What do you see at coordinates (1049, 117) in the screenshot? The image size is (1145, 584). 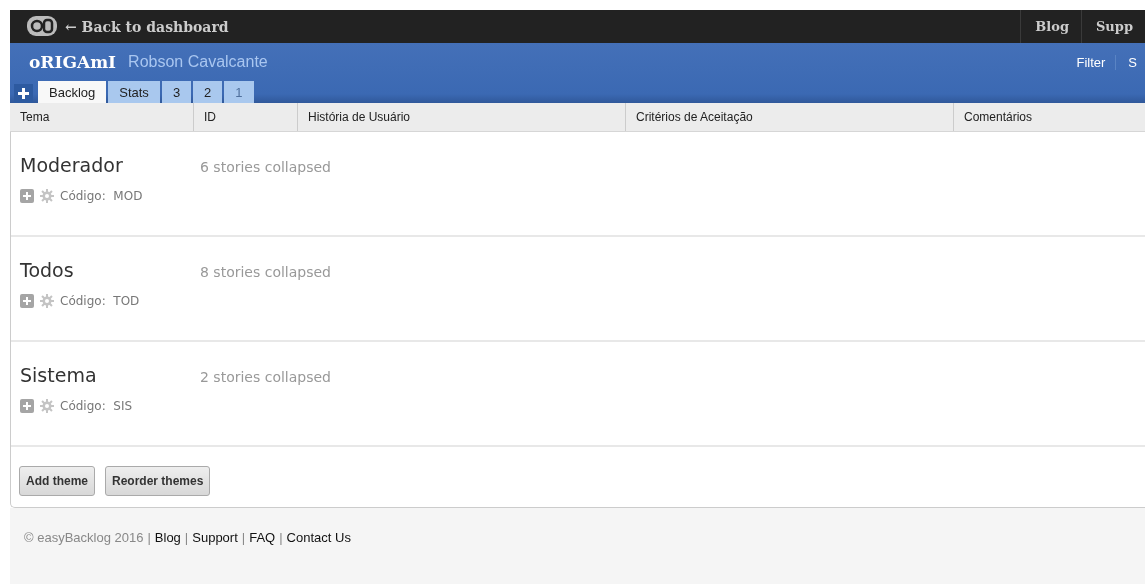 I see `column-header: Comentários` at bounding box center [1049, 117].